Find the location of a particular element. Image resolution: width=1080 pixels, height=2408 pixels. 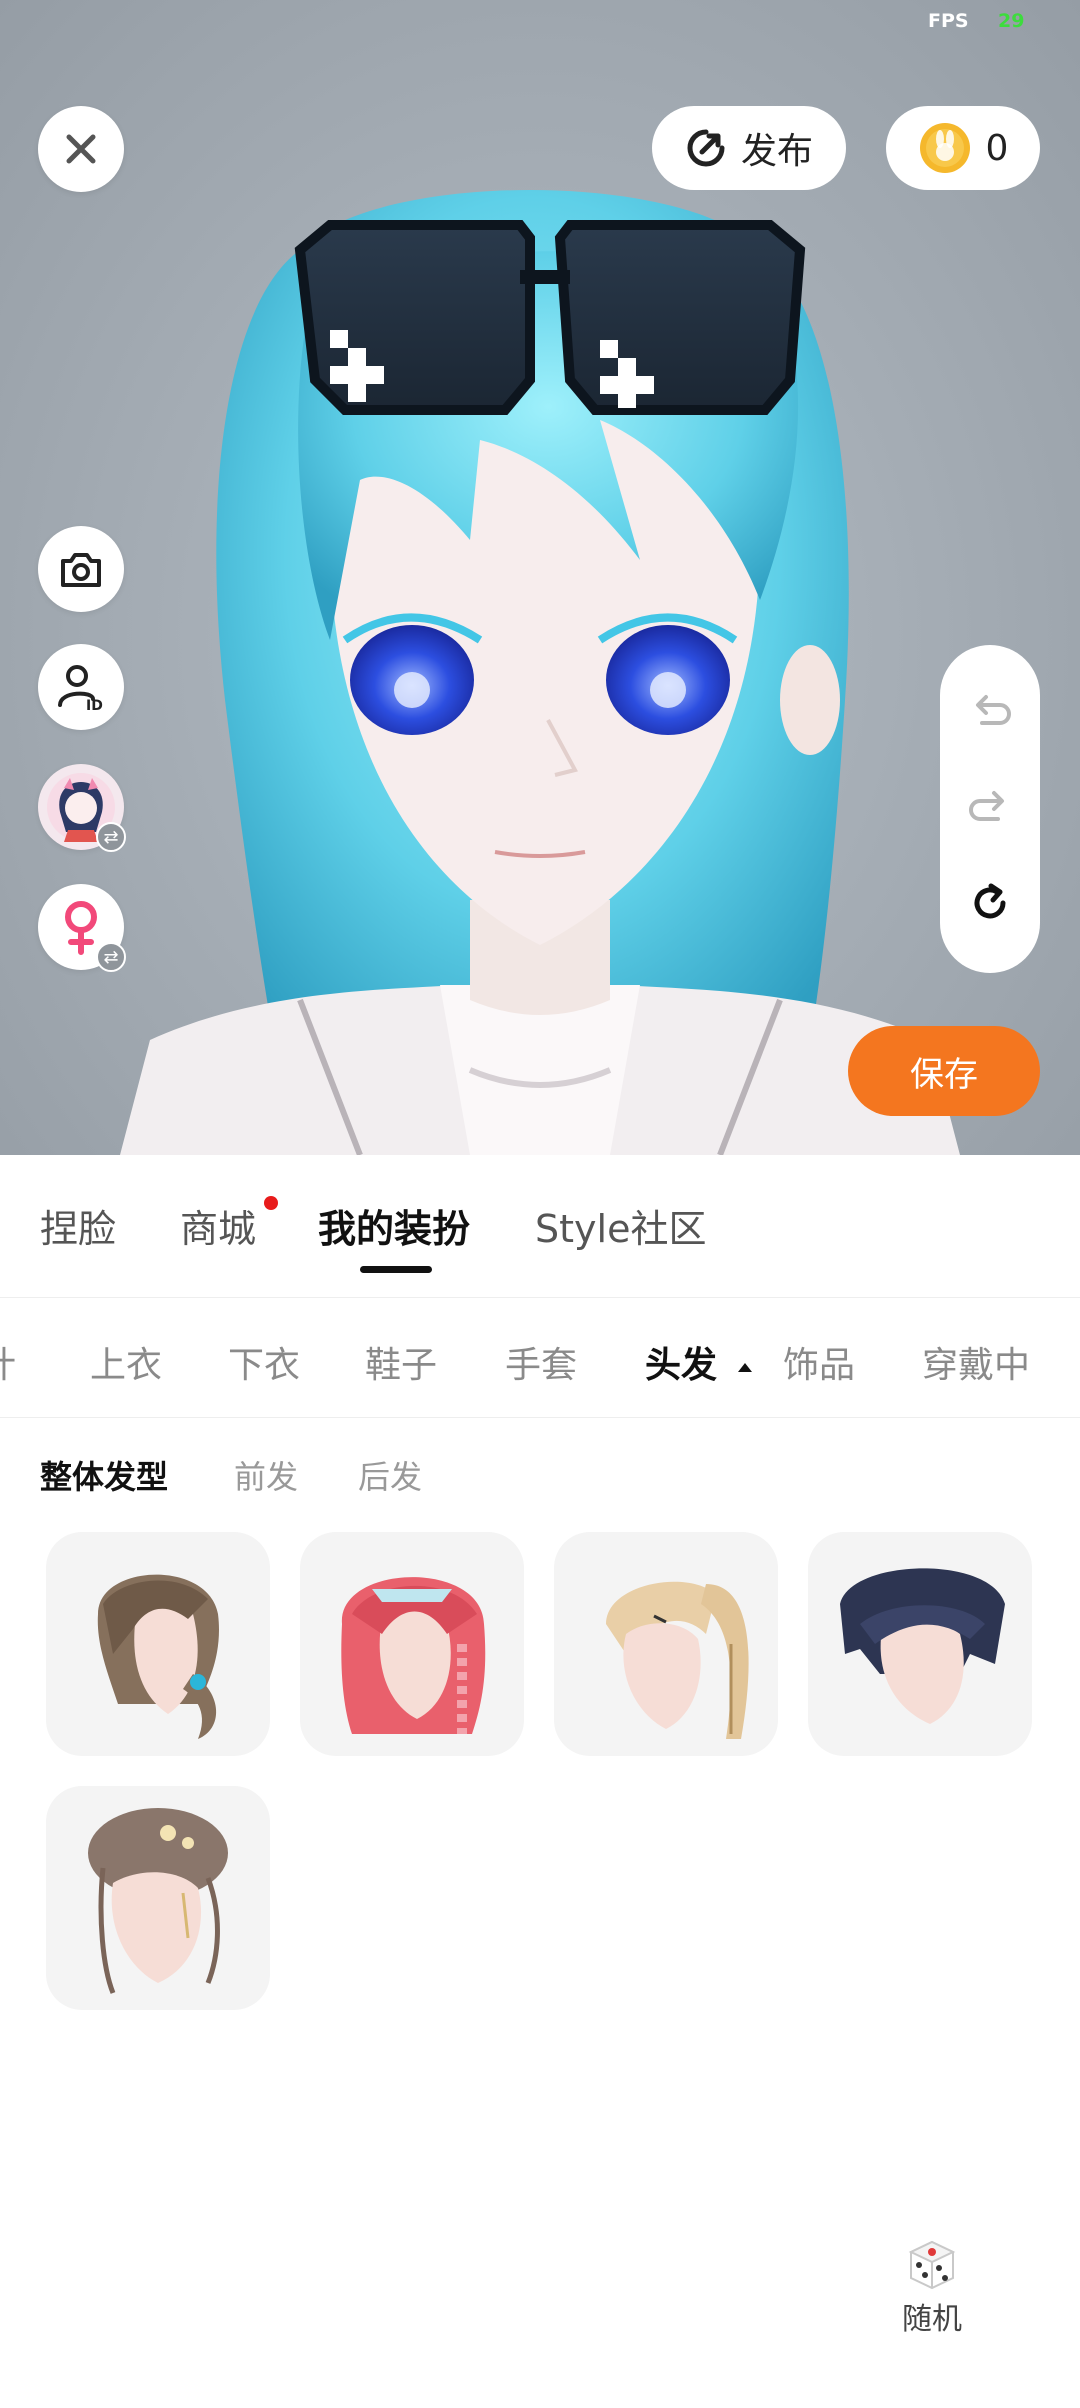

category-bottoms: 下衣 is located at coordinates (264, 1362).